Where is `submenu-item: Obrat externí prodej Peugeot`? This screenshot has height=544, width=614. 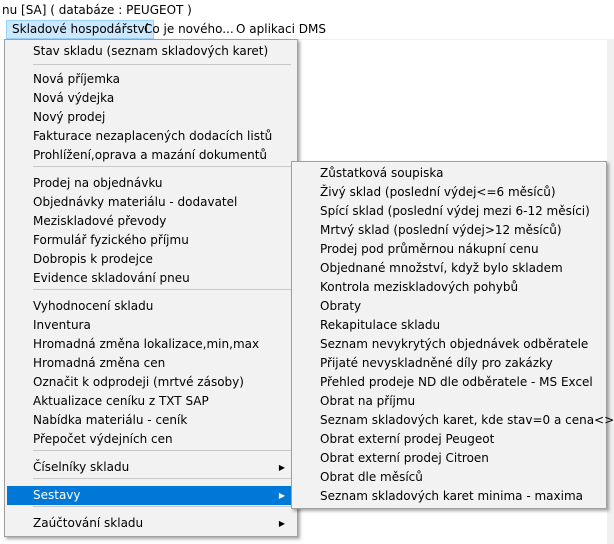
submenu-item: Obrat externí prodej Peugeot is located at coordinates (448, 439).